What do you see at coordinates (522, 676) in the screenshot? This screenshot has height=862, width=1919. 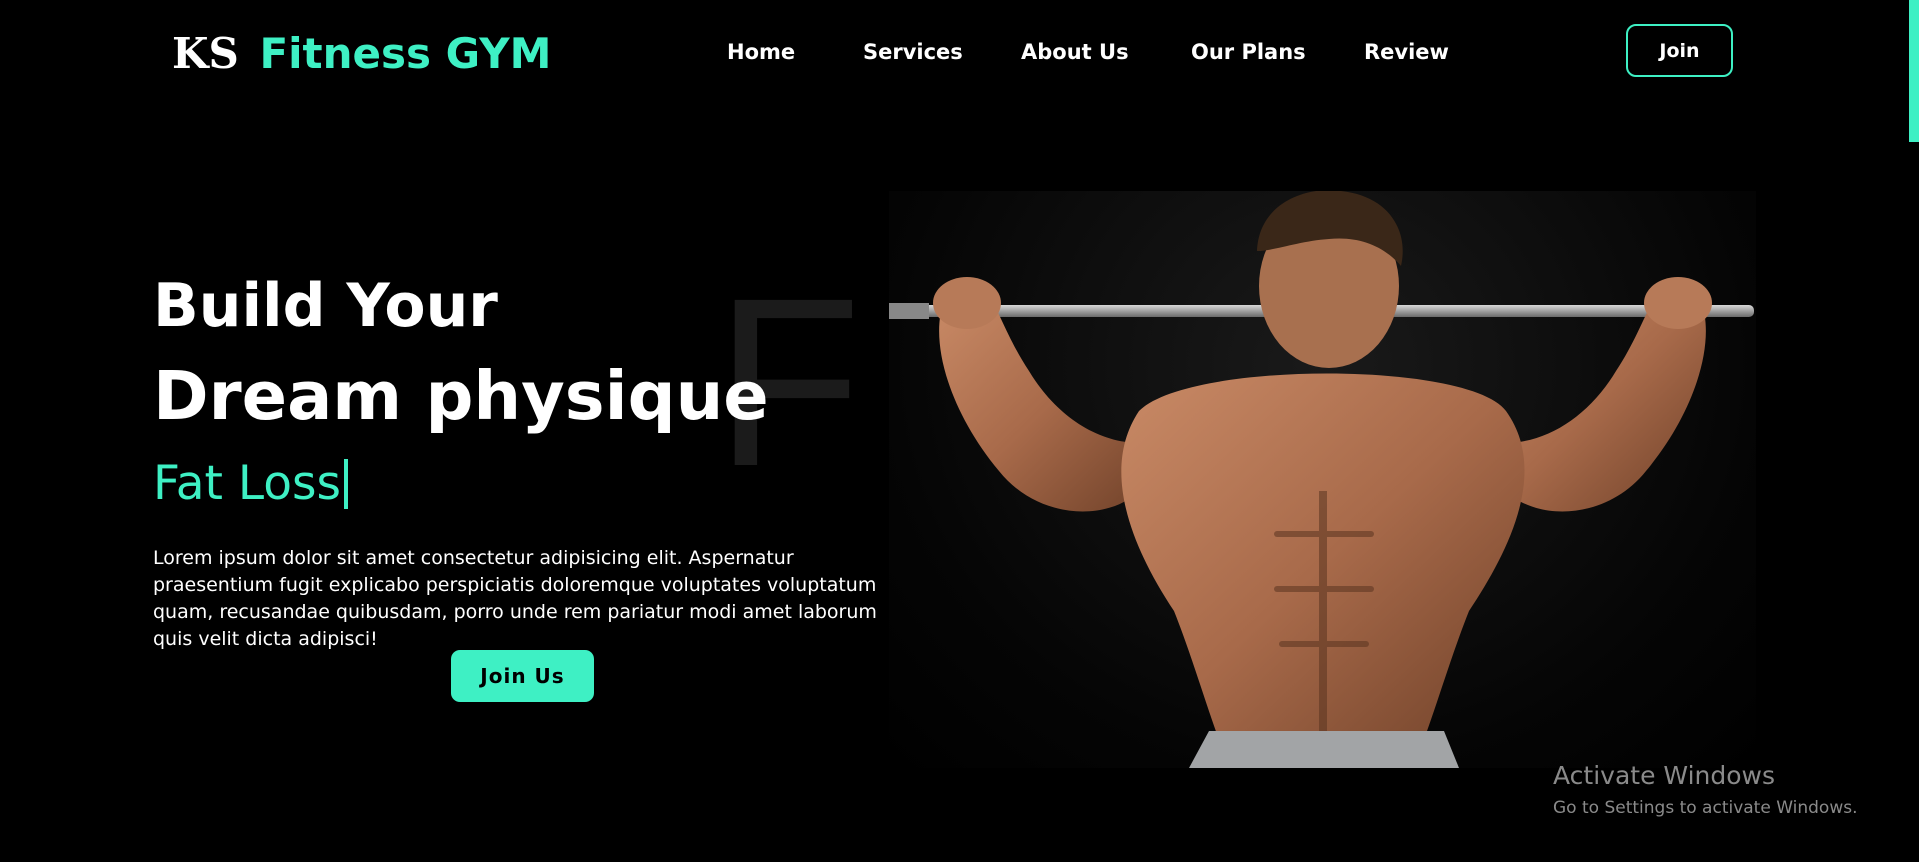 I see `join-us-button: Join Us` at bounding box center [522, 676].